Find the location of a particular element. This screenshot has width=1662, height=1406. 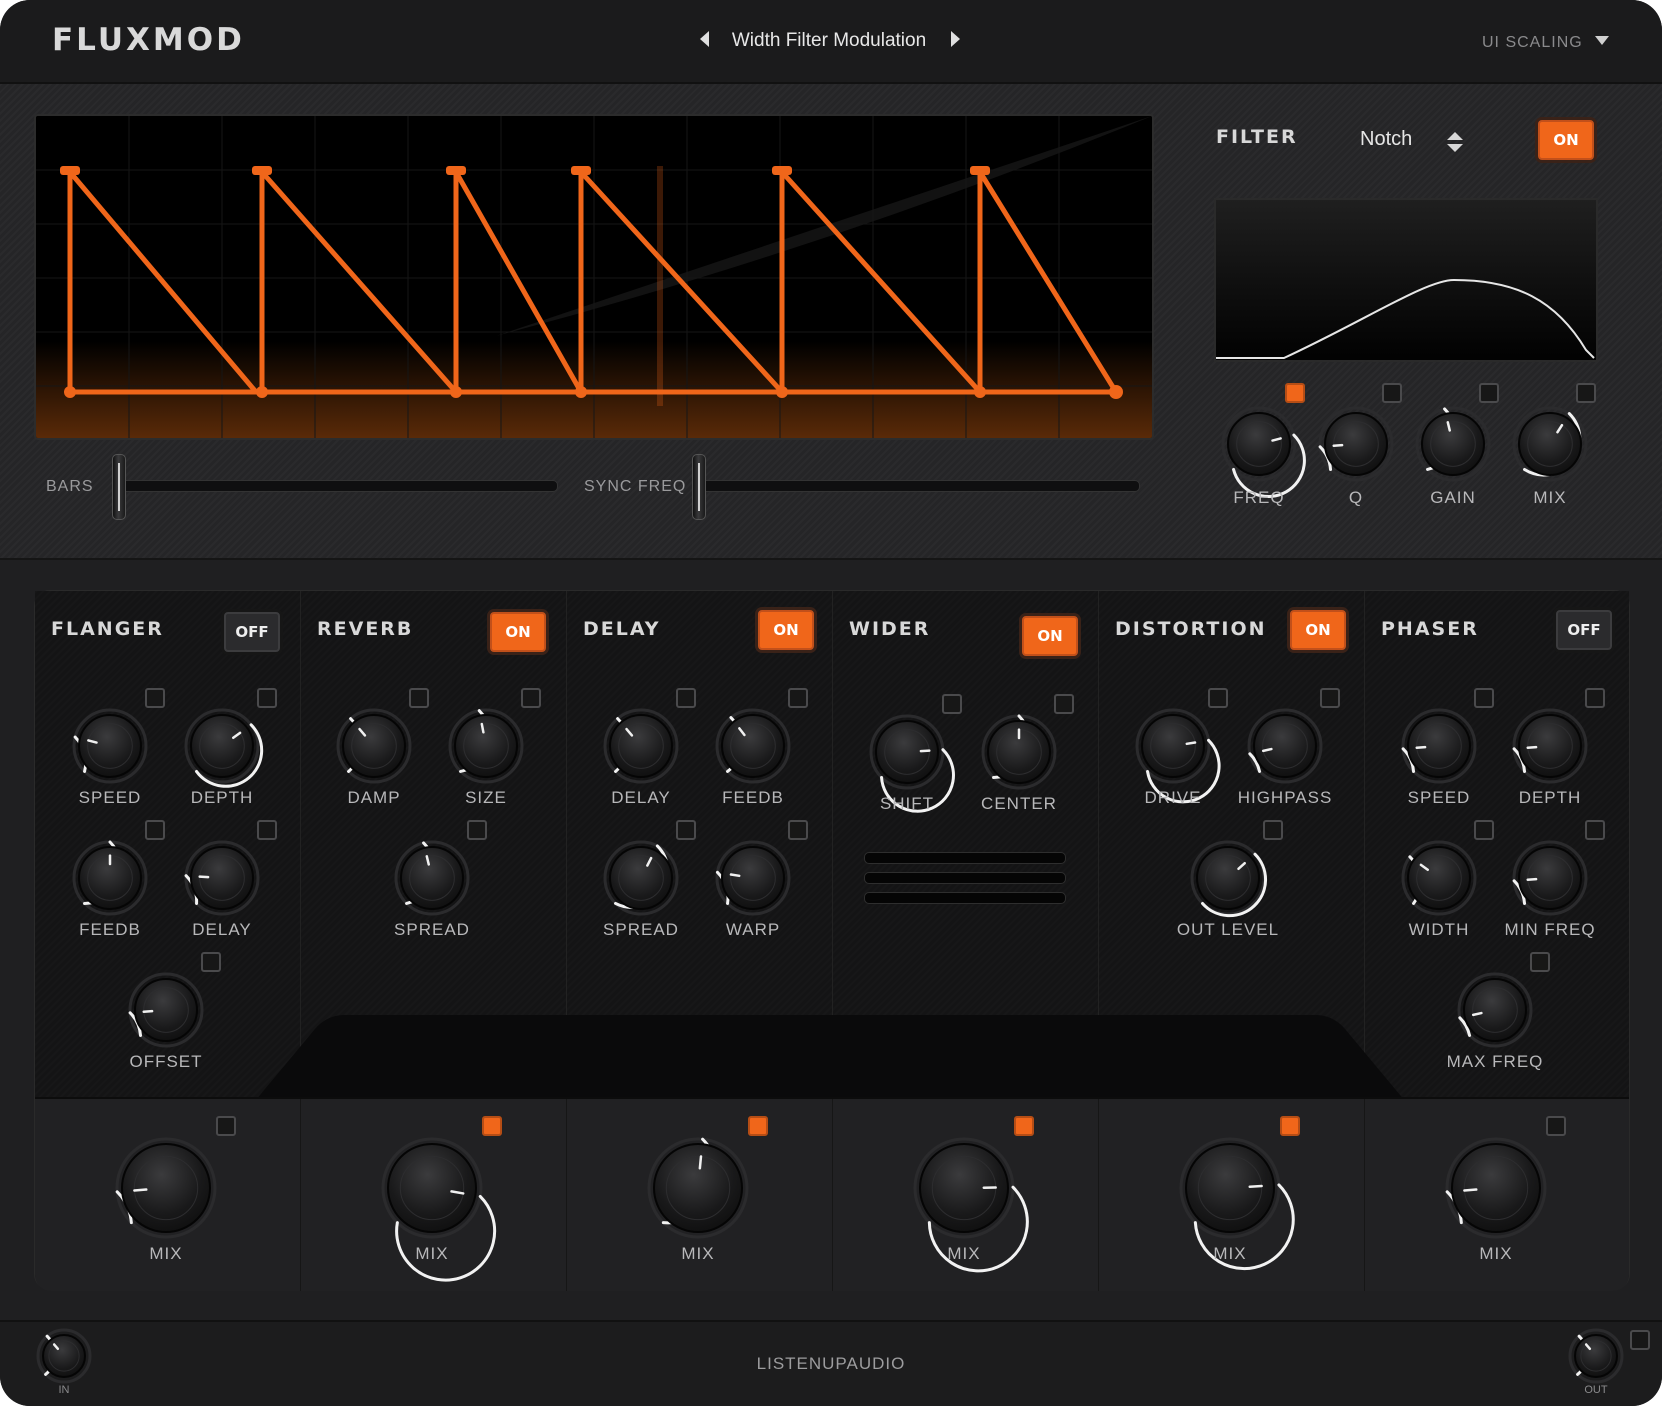

sync-freq-slider-handle is located at coordinates (699, 487).